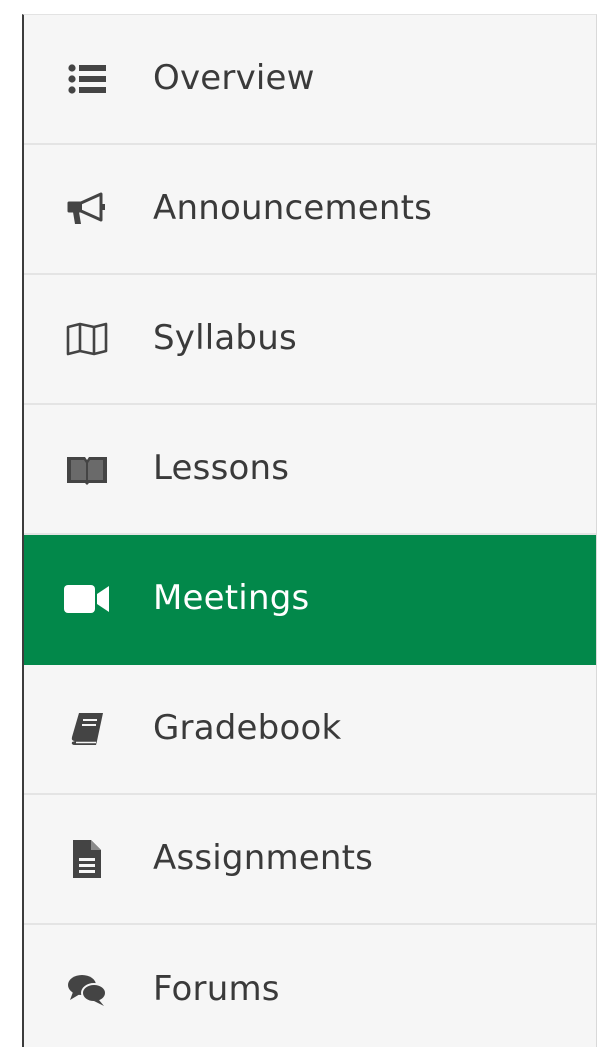  What do you see at coordinates (263, 858) in the screenshot?
I see `nav-item-label: Assignments` at bounding box center [263, 858].